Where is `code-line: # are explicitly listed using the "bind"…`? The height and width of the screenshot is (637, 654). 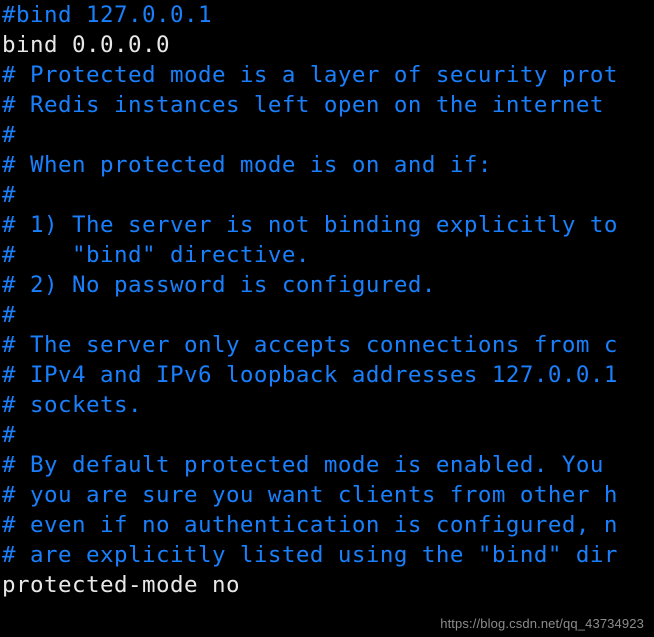 code-line: # are explicitly listed using the "bind"… is located at coordinates (328, 555).